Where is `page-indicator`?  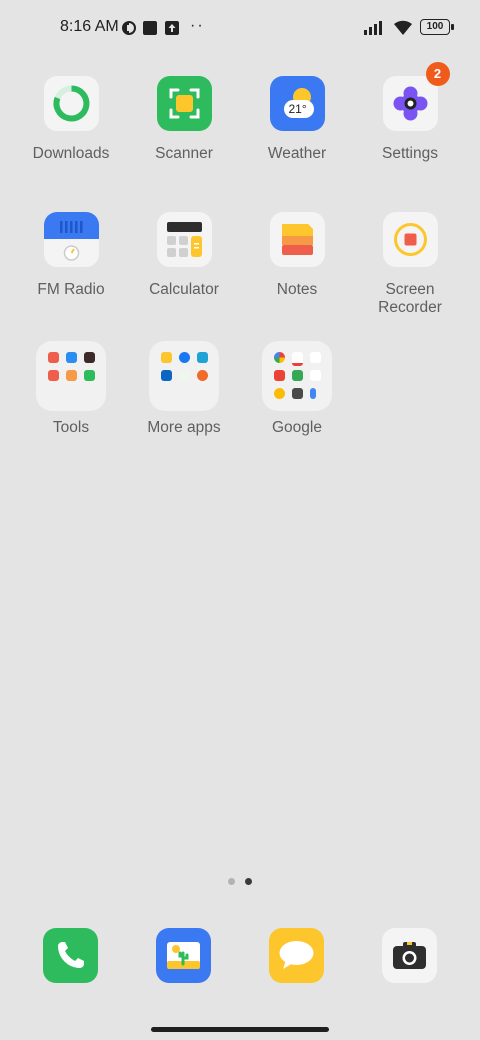
page-indicator is located at coordinates (240, 881).